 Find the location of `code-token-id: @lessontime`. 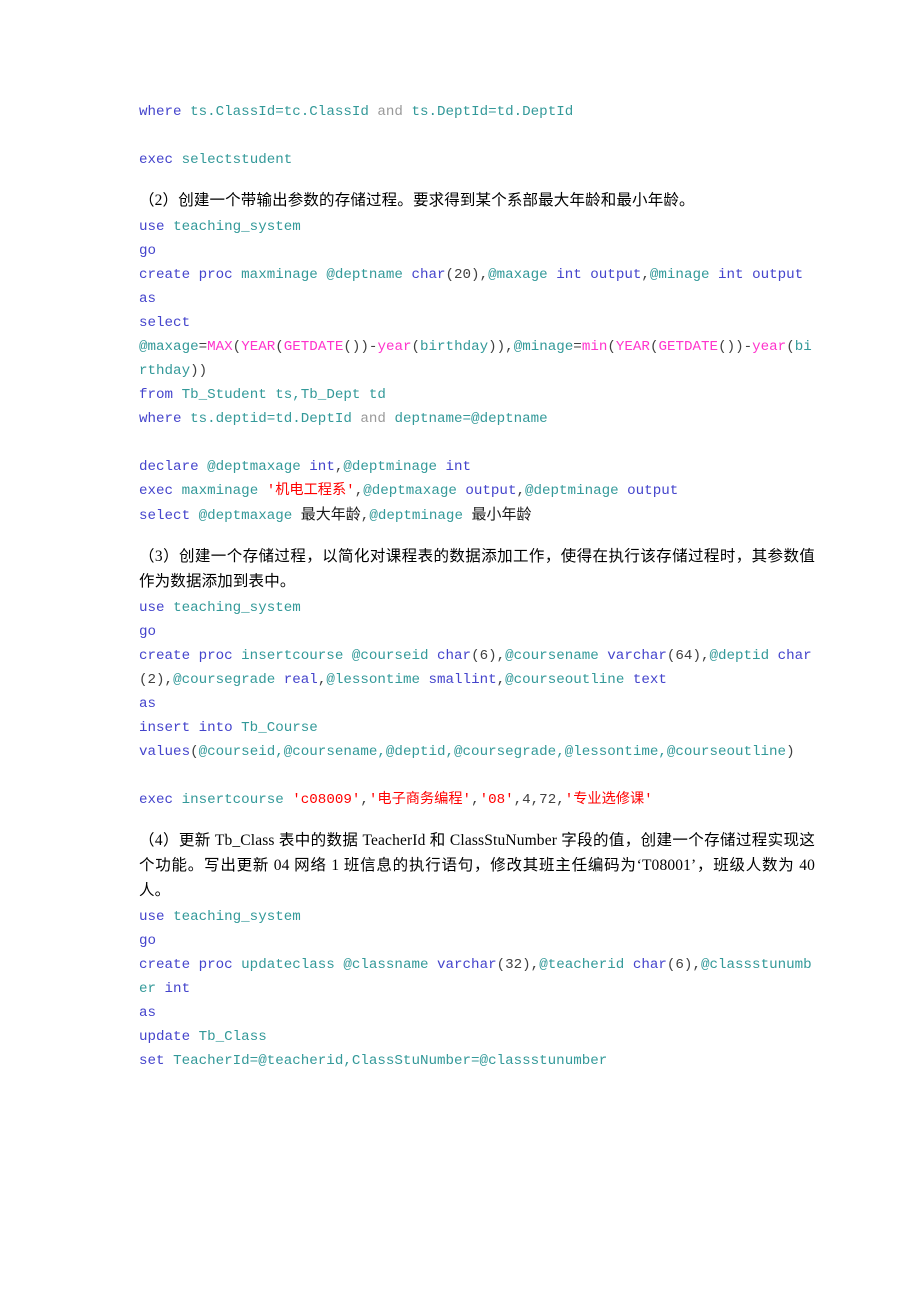

code-token-id: @lessontime is located at coordinates (373, 680).